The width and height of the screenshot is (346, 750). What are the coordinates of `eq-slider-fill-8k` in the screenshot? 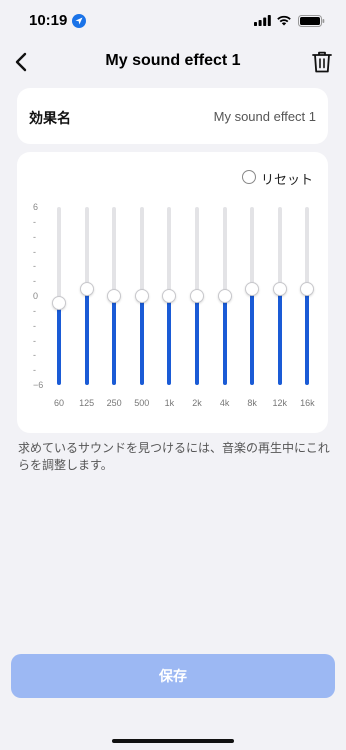 It's located at (252, 336).